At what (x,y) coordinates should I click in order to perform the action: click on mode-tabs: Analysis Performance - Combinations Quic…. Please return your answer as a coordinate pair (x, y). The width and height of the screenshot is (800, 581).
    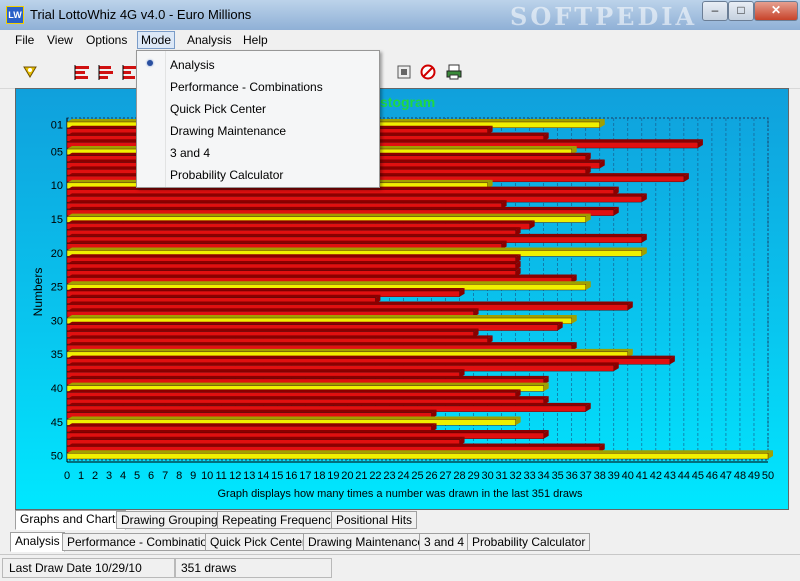
    Looking at the image, I should click on (400, 542).